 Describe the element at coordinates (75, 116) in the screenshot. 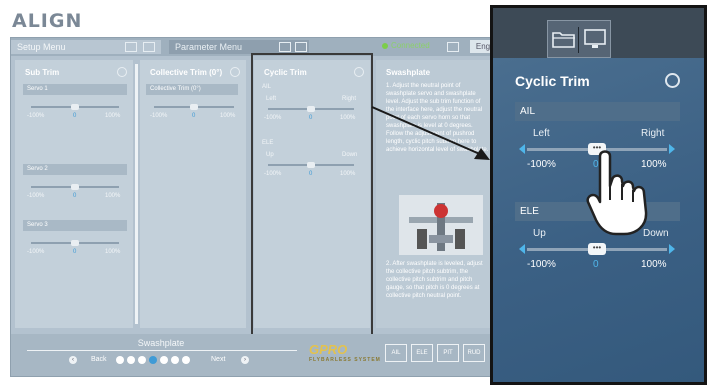

I see `servo-1-value: 0` at that location.